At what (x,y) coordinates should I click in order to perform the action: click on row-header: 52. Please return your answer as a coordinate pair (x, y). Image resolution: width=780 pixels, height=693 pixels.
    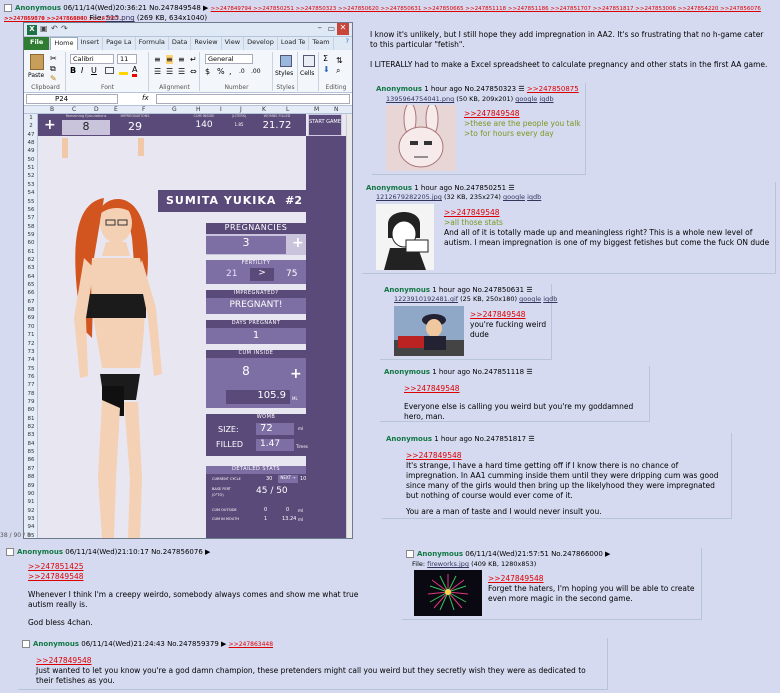
    Looking at the image, I should click on (31, 176).